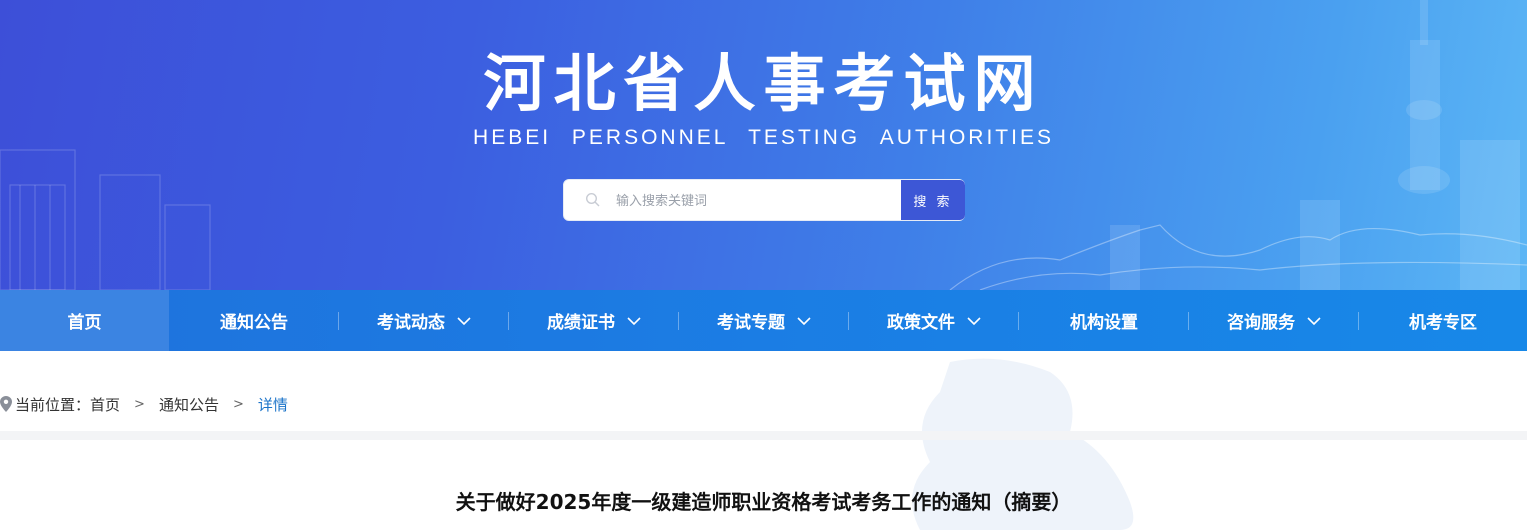  Describe the element at coordinates (751, 323) in the screenshot. I see `nav-item-label: 考试专题` at that location.